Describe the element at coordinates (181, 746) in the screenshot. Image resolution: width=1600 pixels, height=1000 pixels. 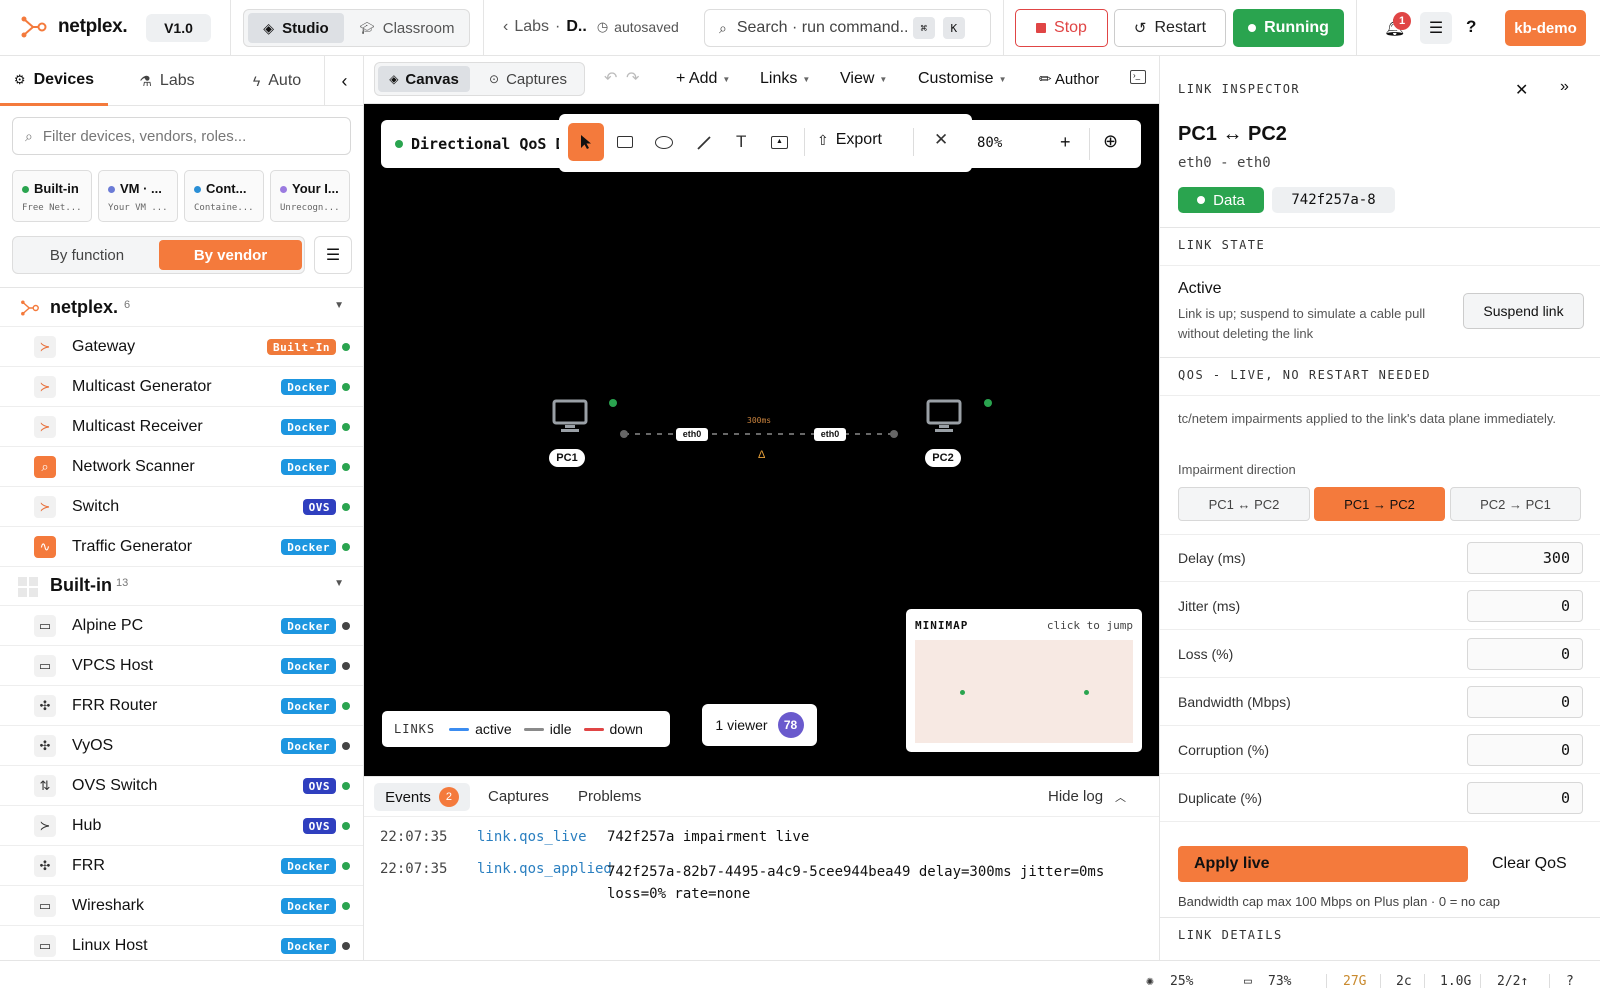
I see `device-list-item: ✣ VyOS Docker` at that location.